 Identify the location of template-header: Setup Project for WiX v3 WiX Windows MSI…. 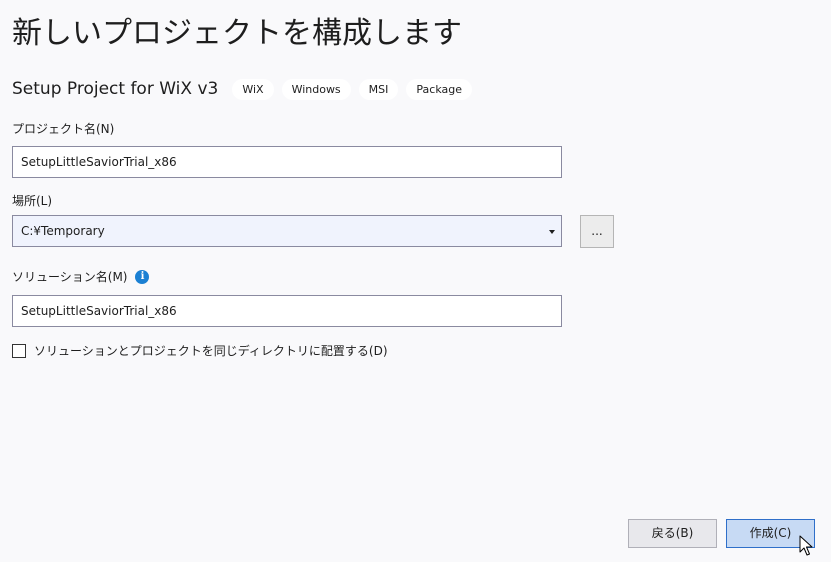
(246, 89).